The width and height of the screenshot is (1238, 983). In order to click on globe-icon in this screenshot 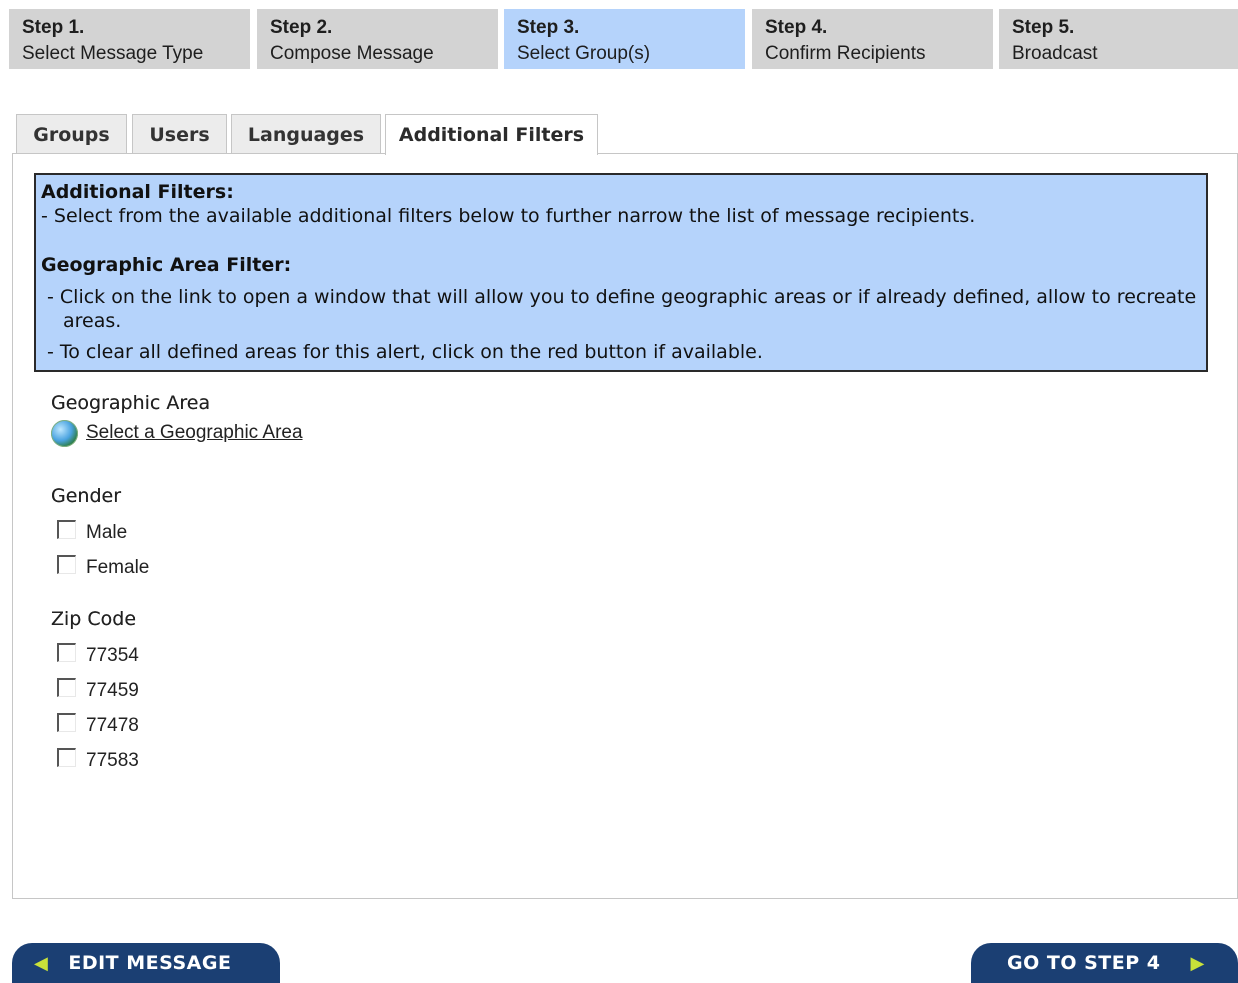, I will do `click(64, 433)`.